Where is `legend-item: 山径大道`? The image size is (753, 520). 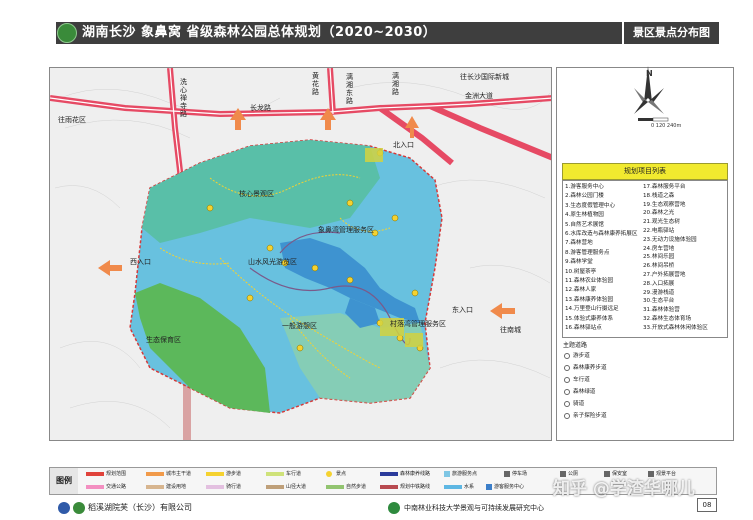 legend-item: 山径大道 is located at coordinates (296, 487).